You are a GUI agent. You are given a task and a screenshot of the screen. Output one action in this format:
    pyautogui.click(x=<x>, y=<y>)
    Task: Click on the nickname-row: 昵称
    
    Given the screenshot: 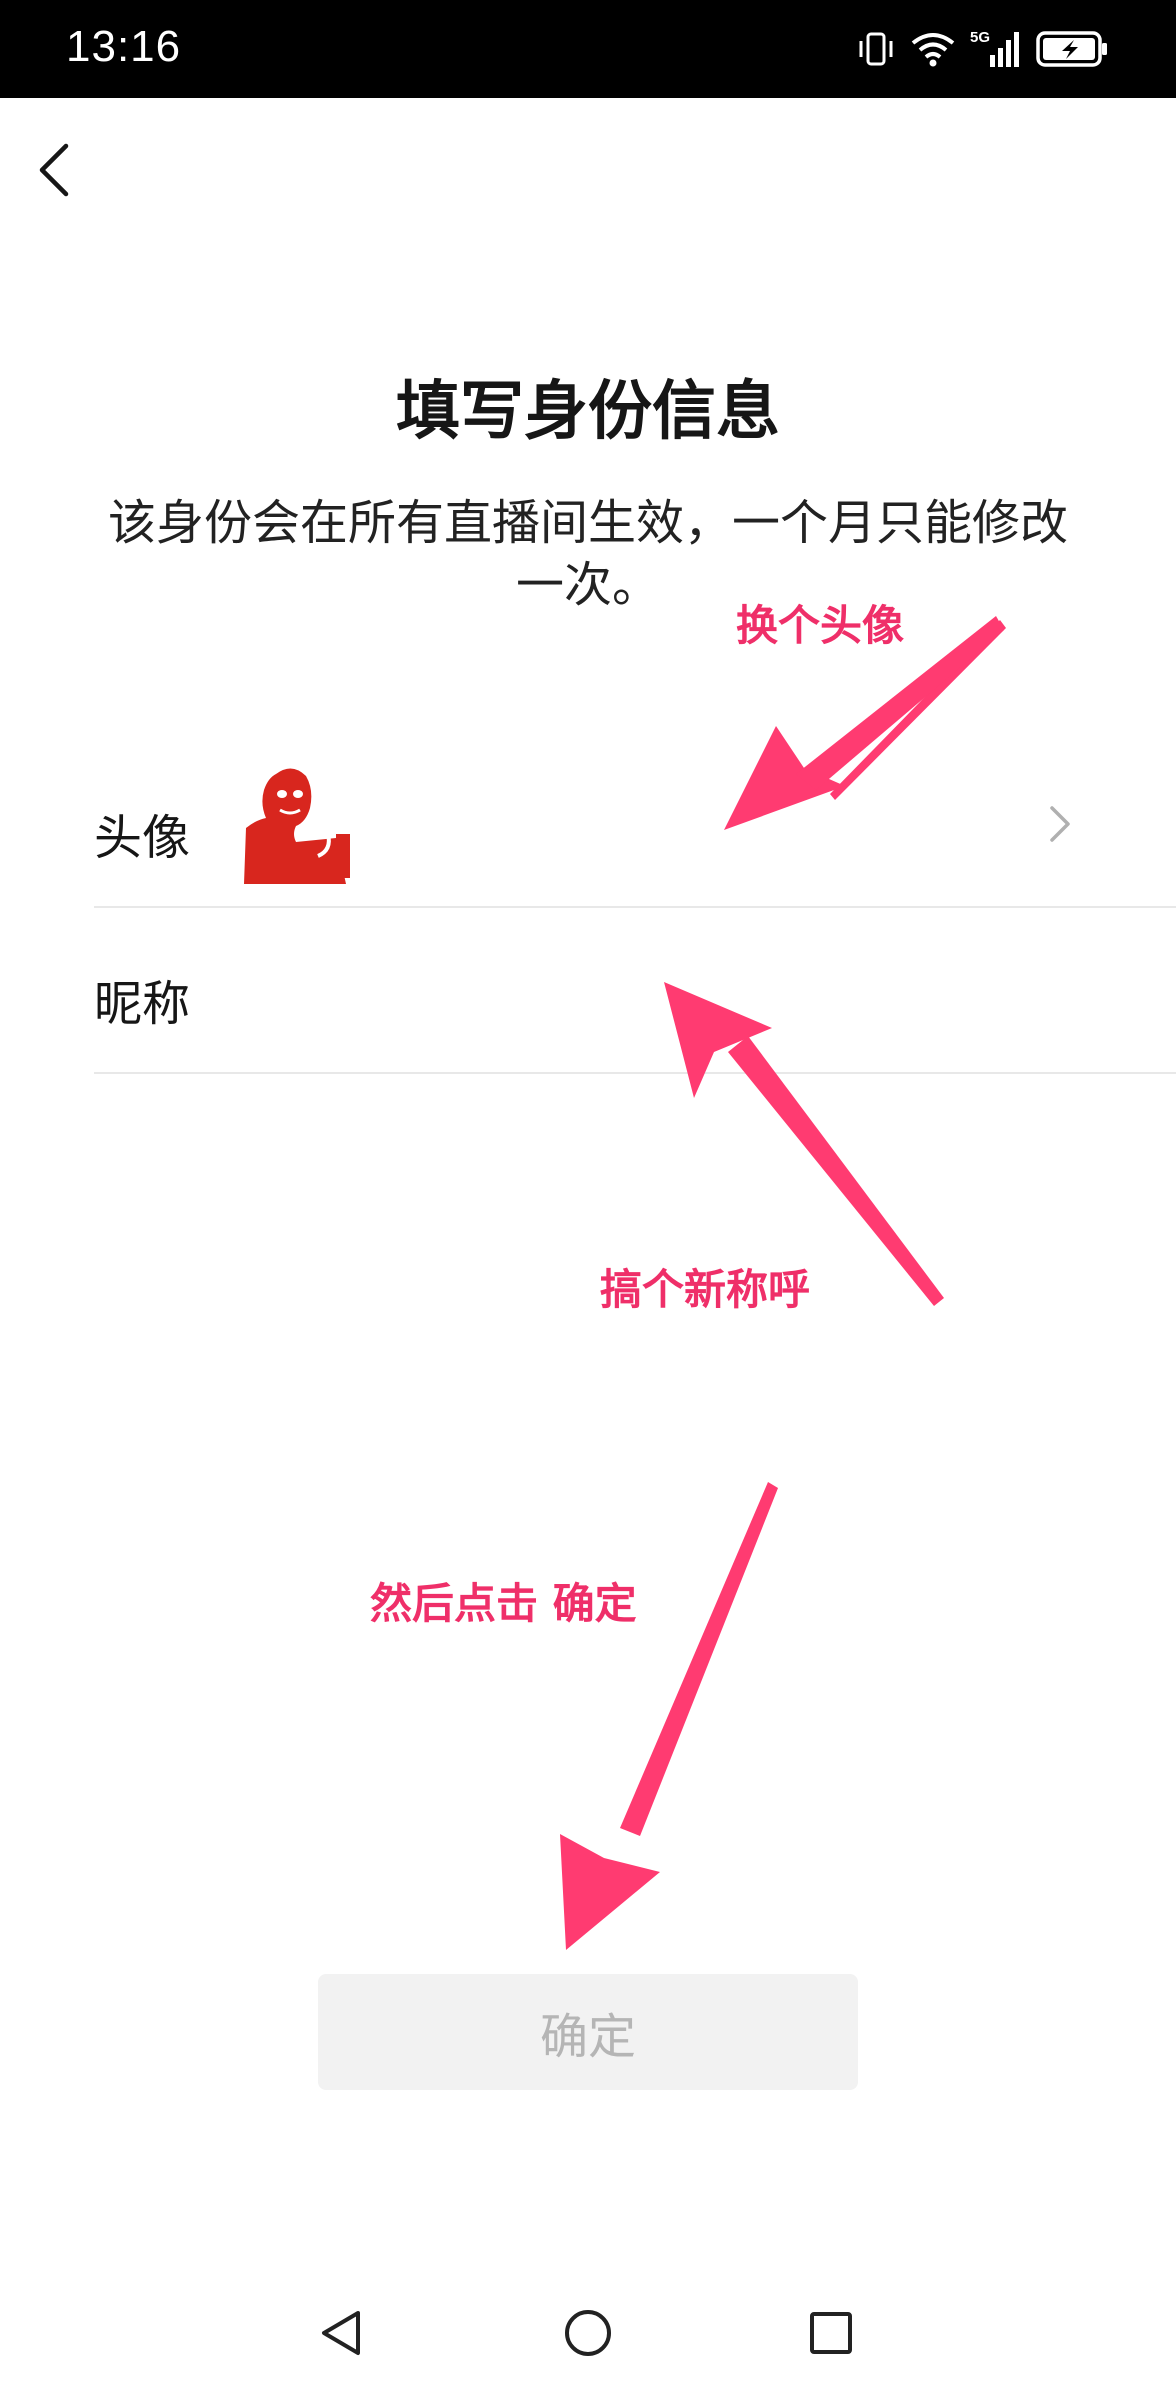 What is the action you would take?
    pyautogui.click(x=635, y=991)
    